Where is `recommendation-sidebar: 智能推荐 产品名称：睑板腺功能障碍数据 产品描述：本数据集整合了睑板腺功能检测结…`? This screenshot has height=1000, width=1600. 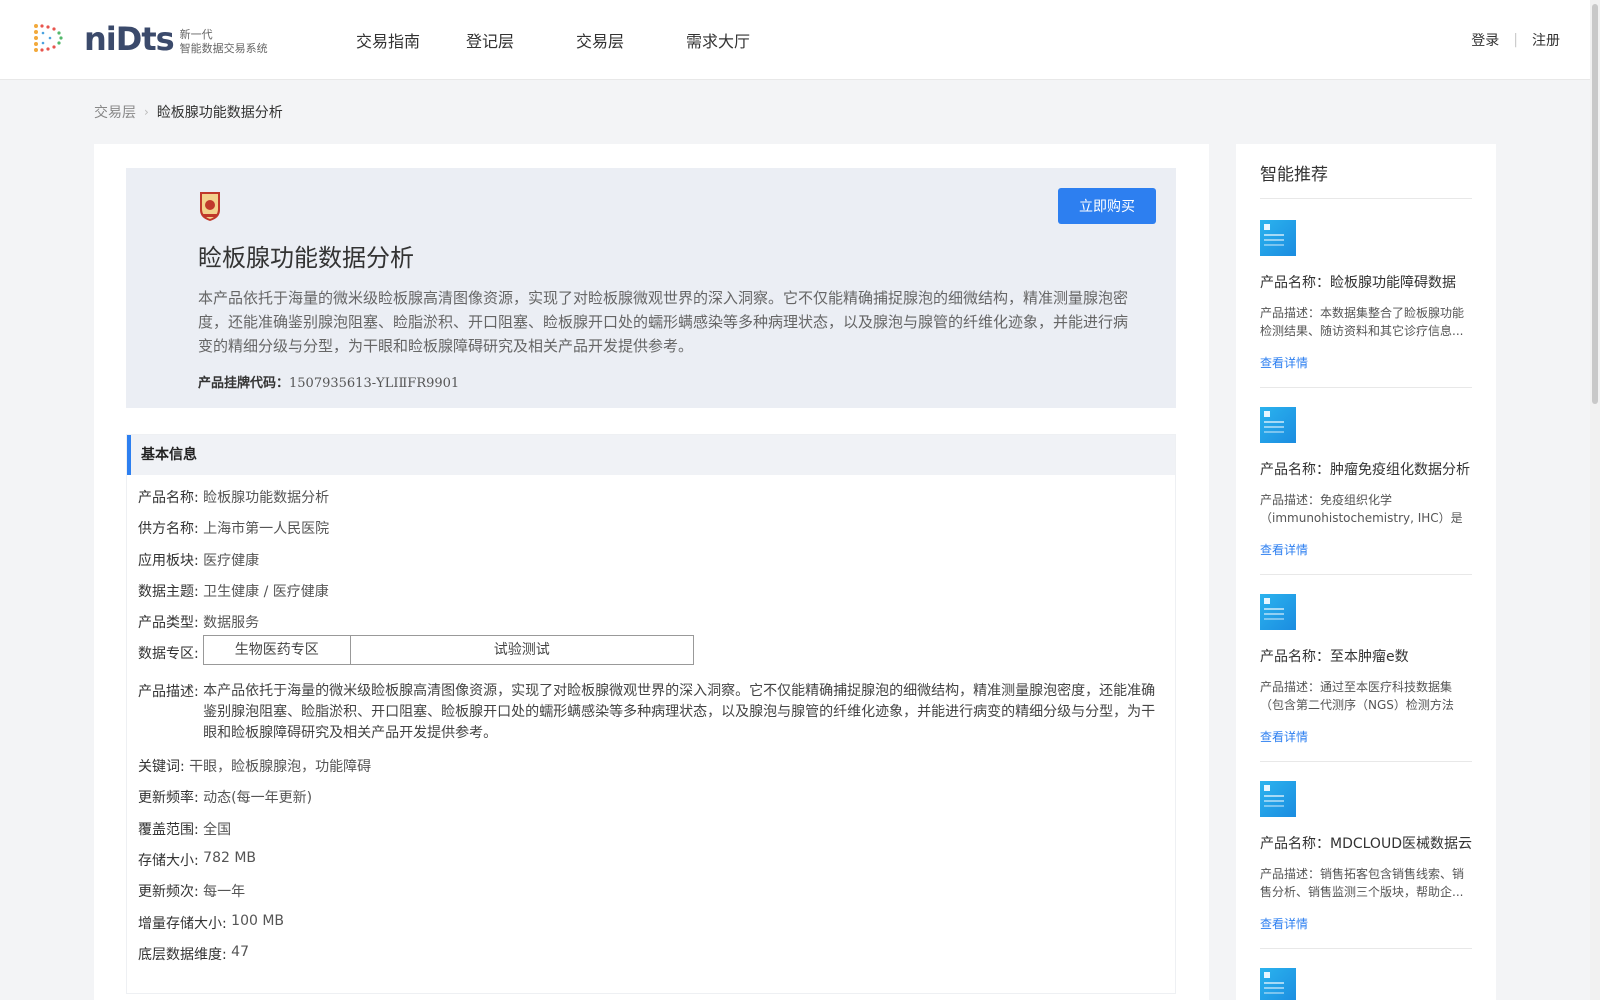
recommendation-sidebar: 智能推荐 产品名称：睑板腺功能障碍数据 产品描述：本数据集整合了睑板腺功能检测结… is located at coordinates (1366, 572).